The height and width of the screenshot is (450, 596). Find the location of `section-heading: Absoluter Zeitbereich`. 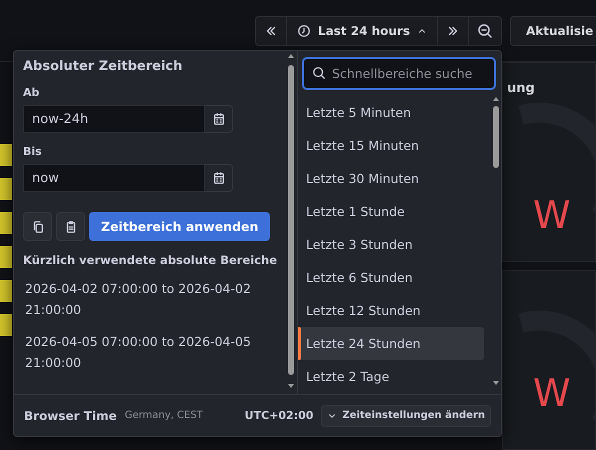

section-heading: Absoluter Zeitbereich is located at coordinates (103, 66).